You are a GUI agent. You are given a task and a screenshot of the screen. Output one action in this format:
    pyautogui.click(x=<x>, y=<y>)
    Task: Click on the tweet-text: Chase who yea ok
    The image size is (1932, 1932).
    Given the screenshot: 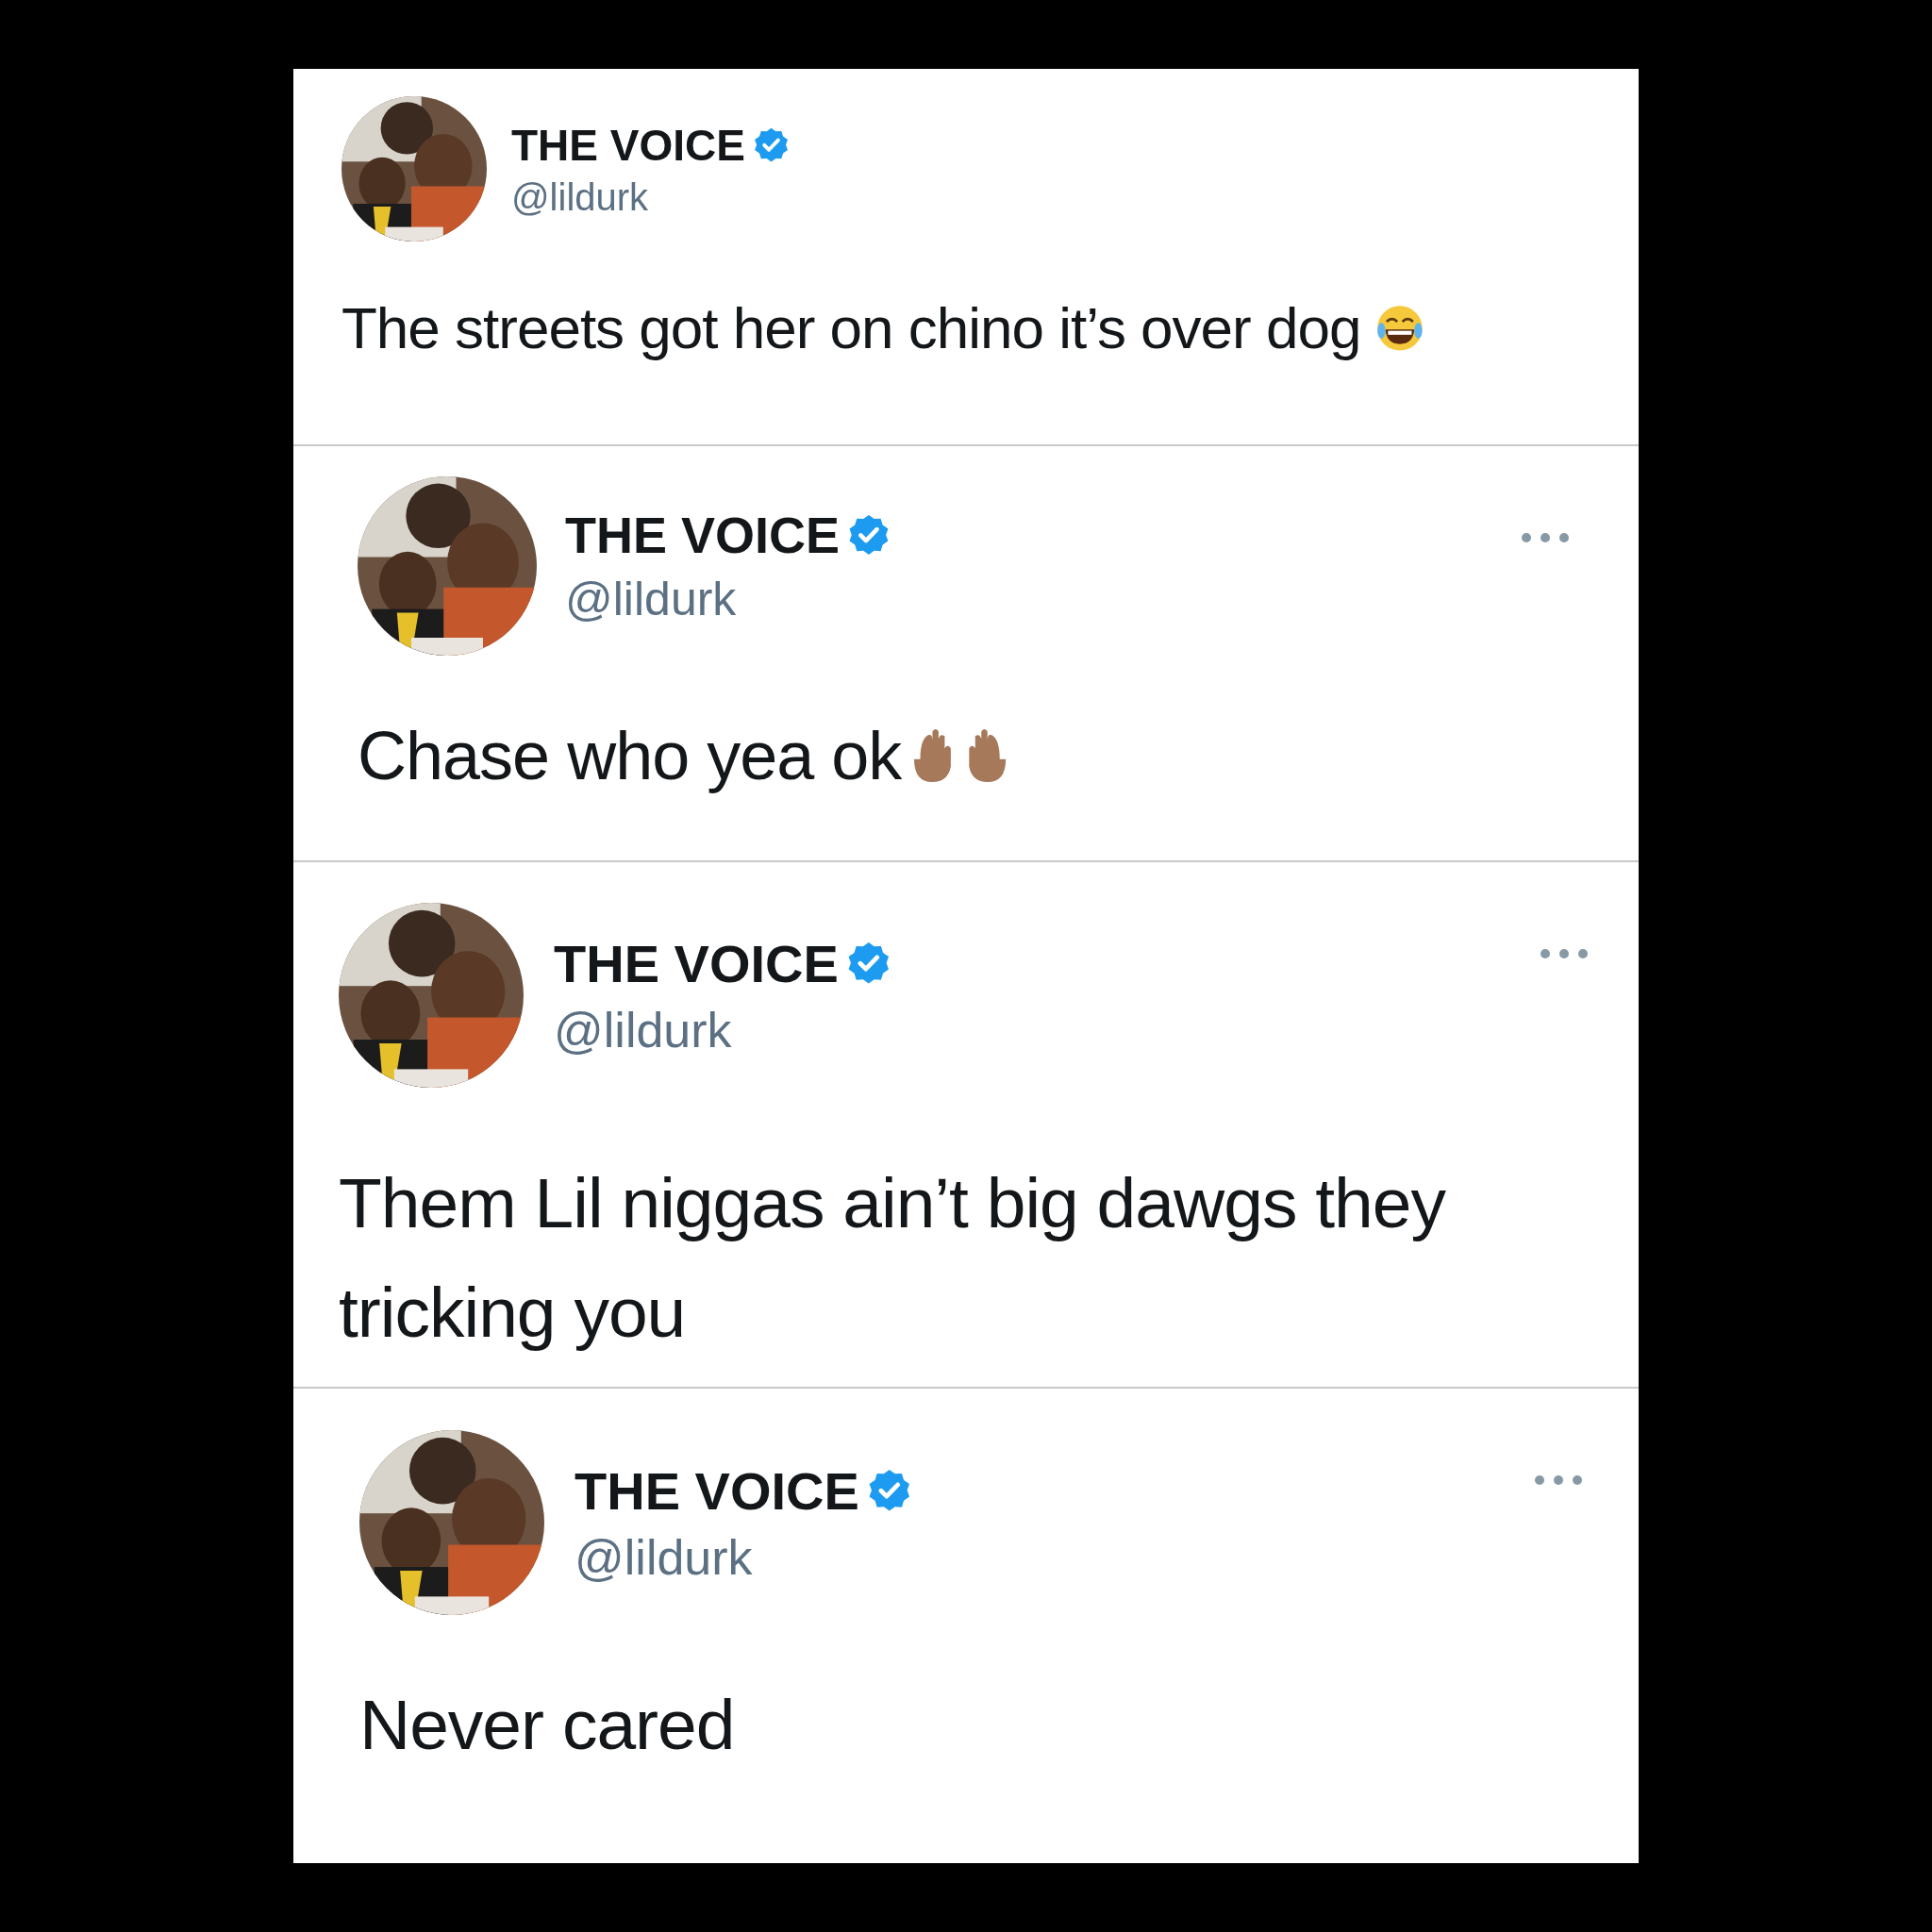 What is the action you would take?
    pyautogui.click(x=630, y=756)
    